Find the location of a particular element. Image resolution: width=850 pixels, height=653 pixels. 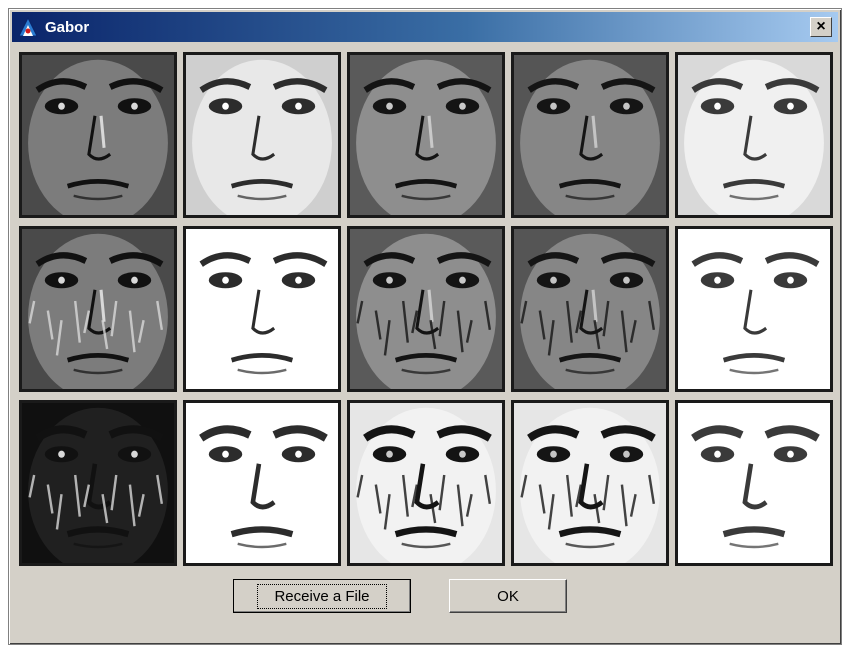

close-icon: × is located at coordinates (821, 26).